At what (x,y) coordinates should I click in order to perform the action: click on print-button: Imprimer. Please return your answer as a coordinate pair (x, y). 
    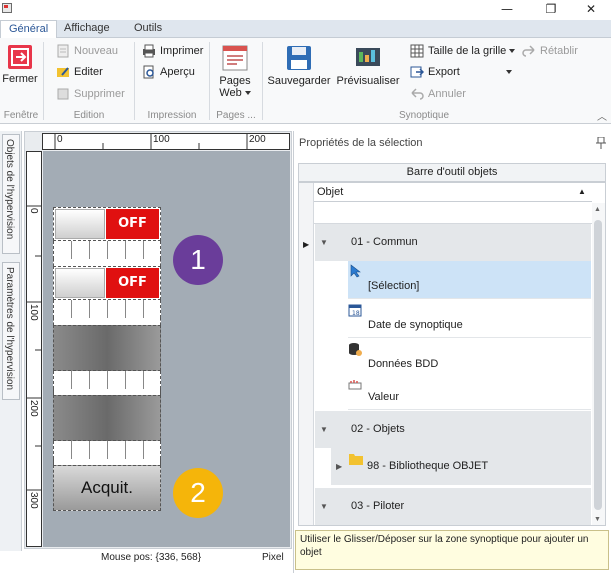
    Looking at the image, I should click on (172, 51).